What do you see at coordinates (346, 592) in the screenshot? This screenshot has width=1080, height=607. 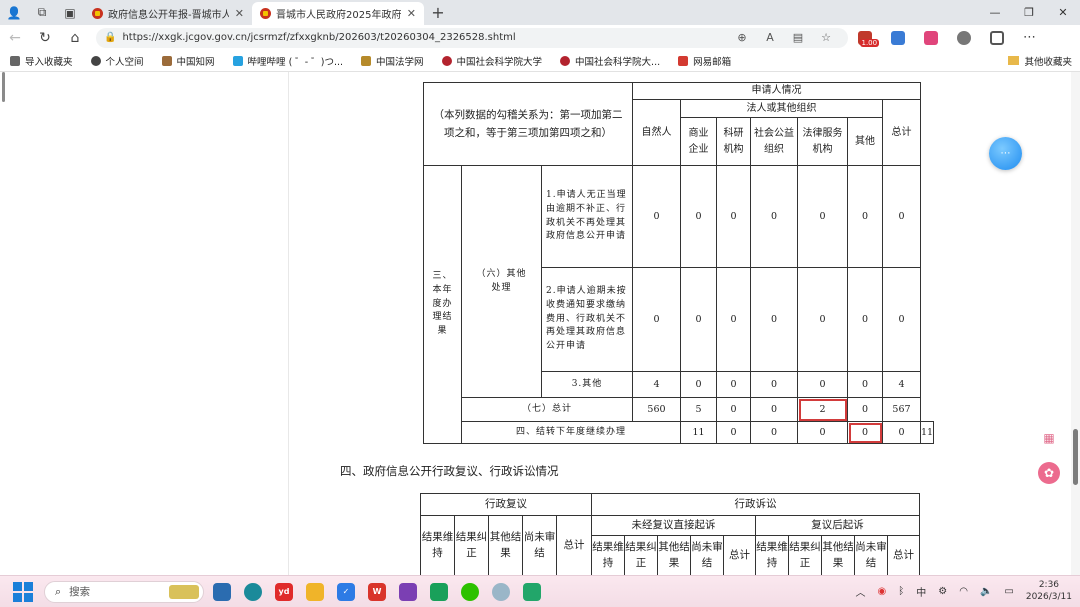 I see `todo-icon: ✓` at bounding box center [346, 592].